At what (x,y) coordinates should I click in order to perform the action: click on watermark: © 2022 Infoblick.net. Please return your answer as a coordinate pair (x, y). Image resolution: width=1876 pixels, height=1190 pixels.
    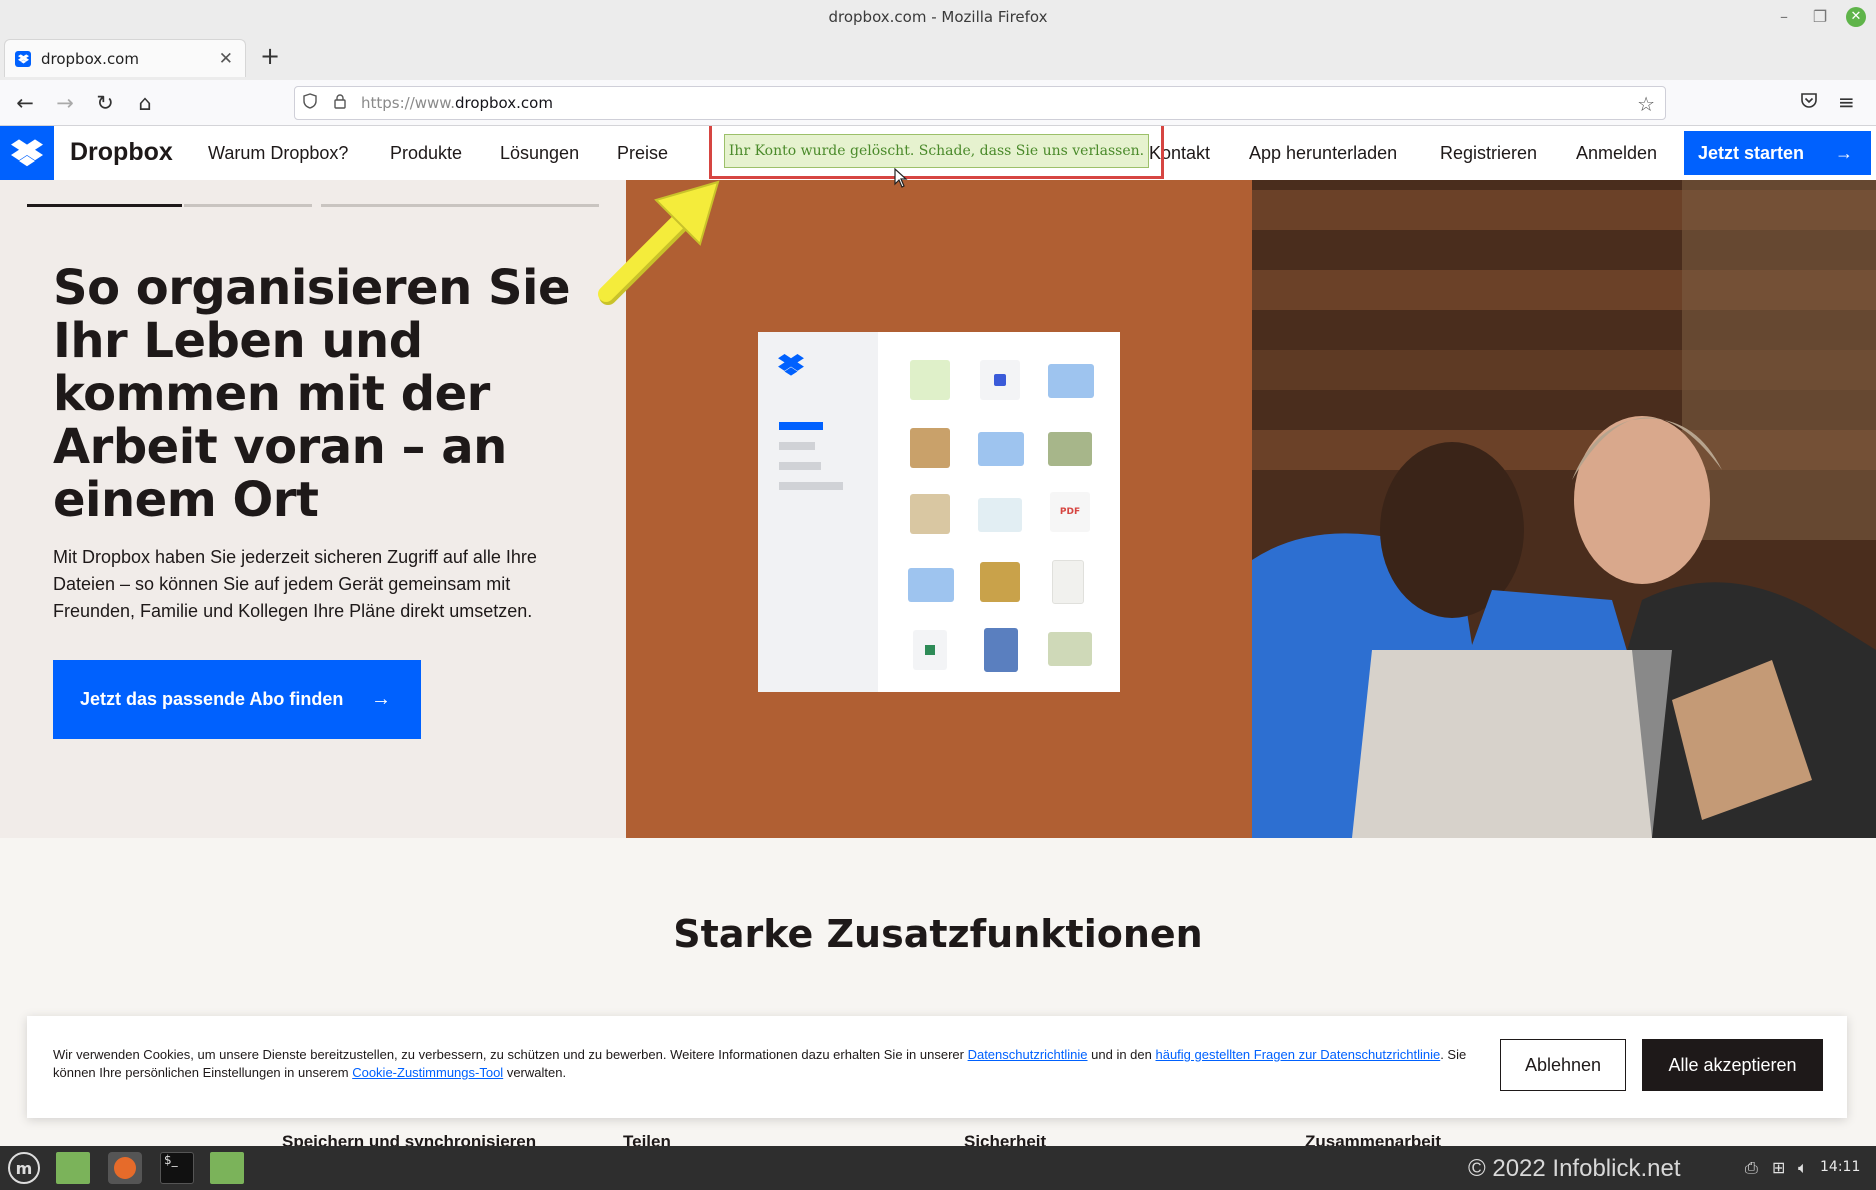
    Looking at the image, I should click on (1574, 1168).